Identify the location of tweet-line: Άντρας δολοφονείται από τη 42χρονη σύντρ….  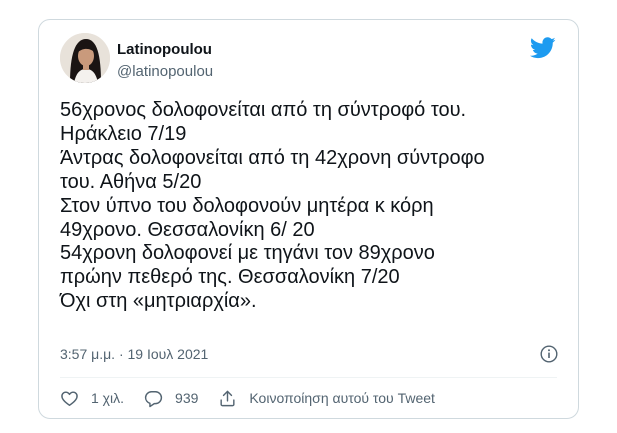
(272, 157).